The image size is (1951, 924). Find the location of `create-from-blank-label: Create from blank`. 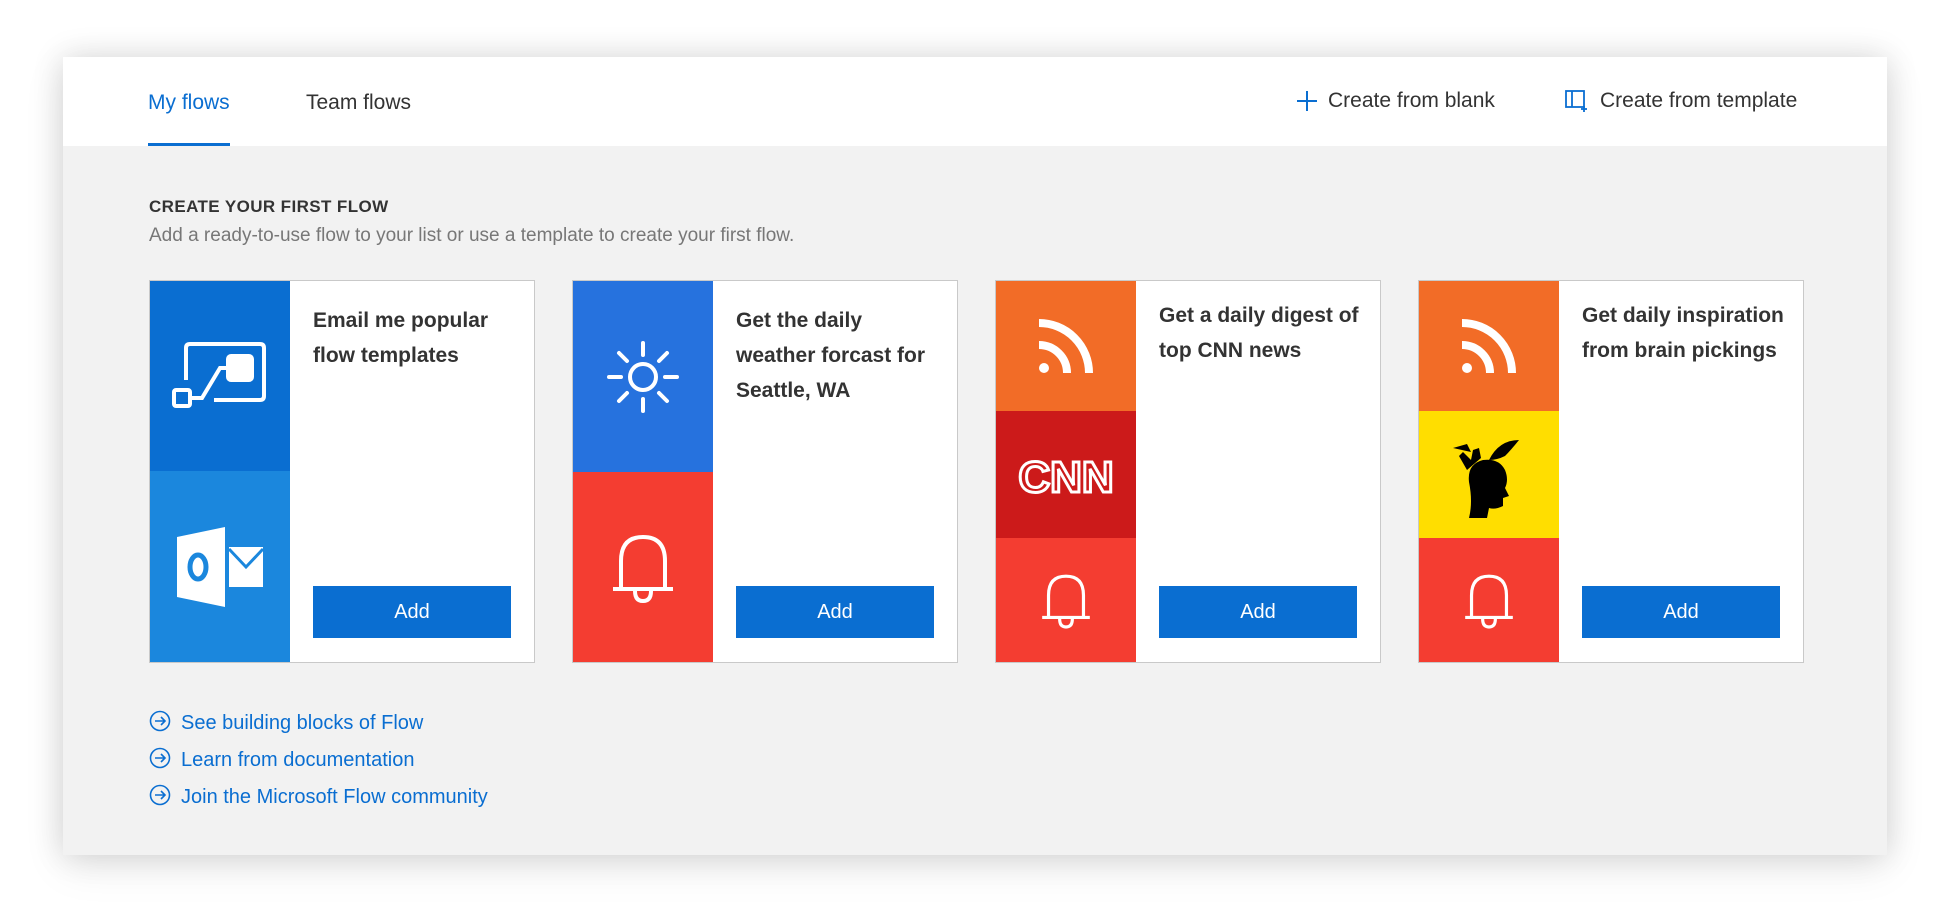

create-from-blank-label: Create from blank is located at coordinates (1411, 100).